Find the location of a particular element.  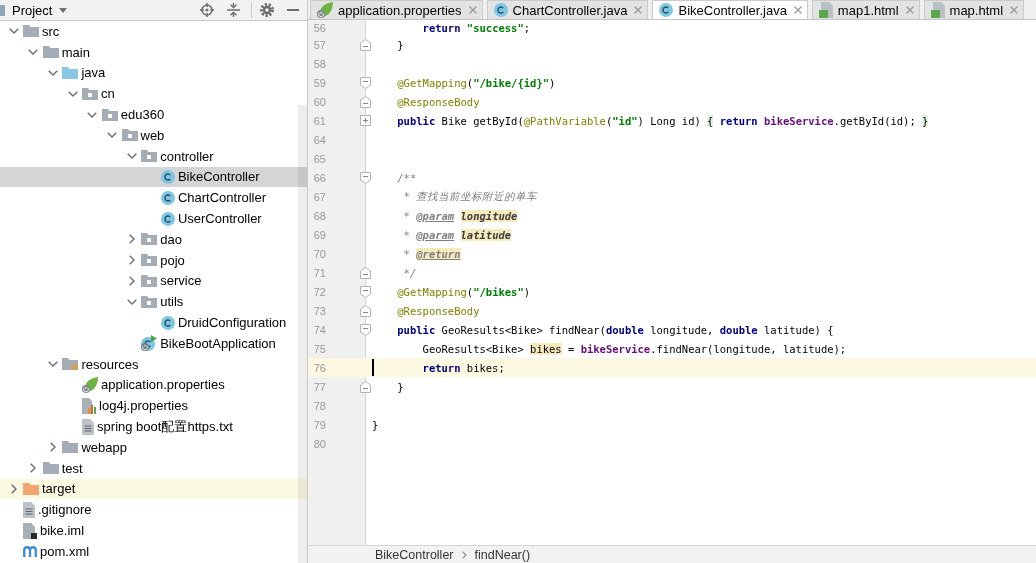

code-line: public GeoResults<Bike> findNear(double longitude, double latitude) { is located at coordinates (615, 329).